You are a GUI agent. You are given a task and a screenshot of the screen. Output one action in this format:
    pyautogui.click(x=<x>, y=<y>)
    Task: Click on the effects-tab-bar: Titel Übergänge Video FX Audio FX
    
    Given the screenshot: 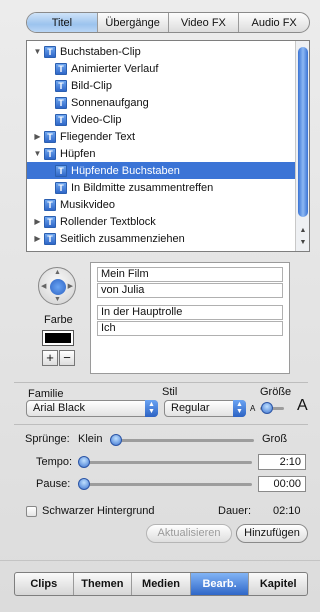 What is the action you would take?
    pyautogui.click(x=168, y=22)
    